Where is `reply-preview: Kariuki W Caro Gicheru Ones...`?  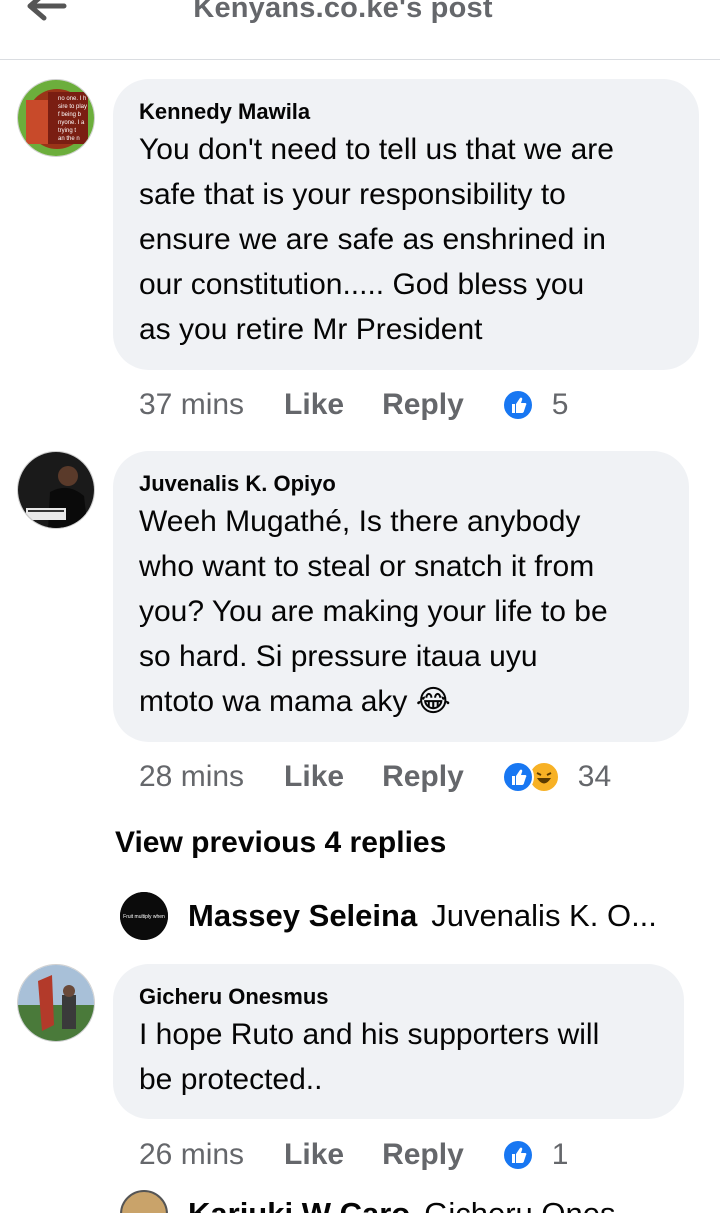 reply-preview: Kariuki W Caro Gicheru Ones... is located at coordinates (380, 1201).